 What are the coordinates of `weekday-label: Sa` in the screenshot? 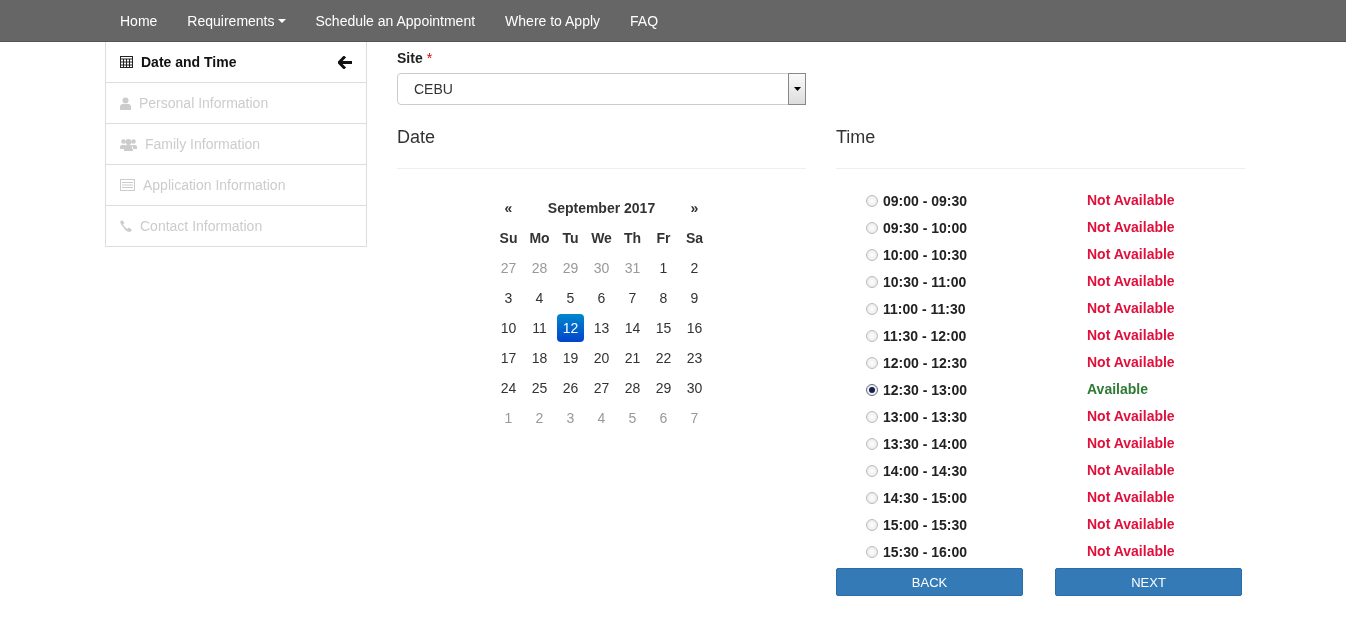 It's located at (694, 238).